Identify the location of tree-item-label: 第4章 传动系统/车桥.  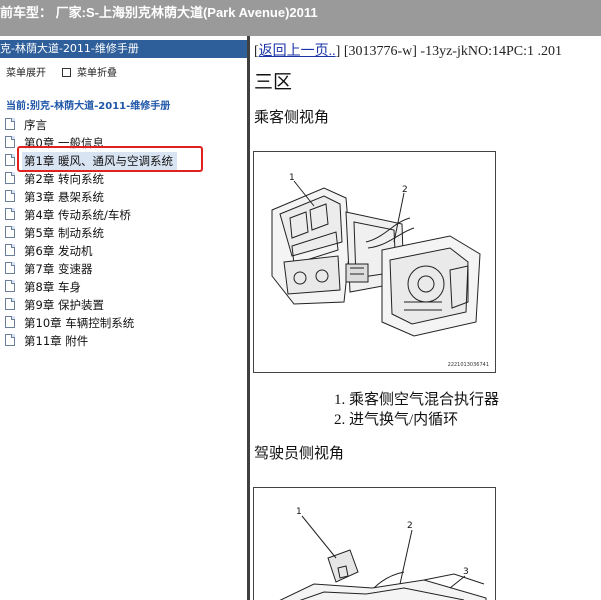
(77, 215).